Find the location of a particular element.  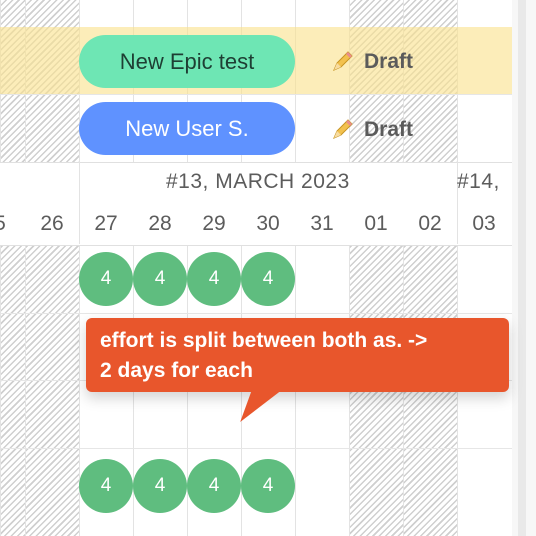

day-label: 01 is located at coordinates (376, 223).